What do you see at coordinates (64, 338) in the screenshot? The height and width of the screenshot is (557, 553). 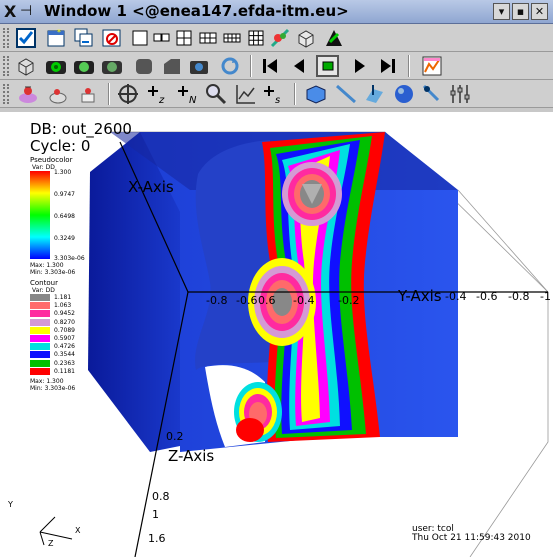 I see `contour-level-value: 0.5907` at bounding box center [64, 338].